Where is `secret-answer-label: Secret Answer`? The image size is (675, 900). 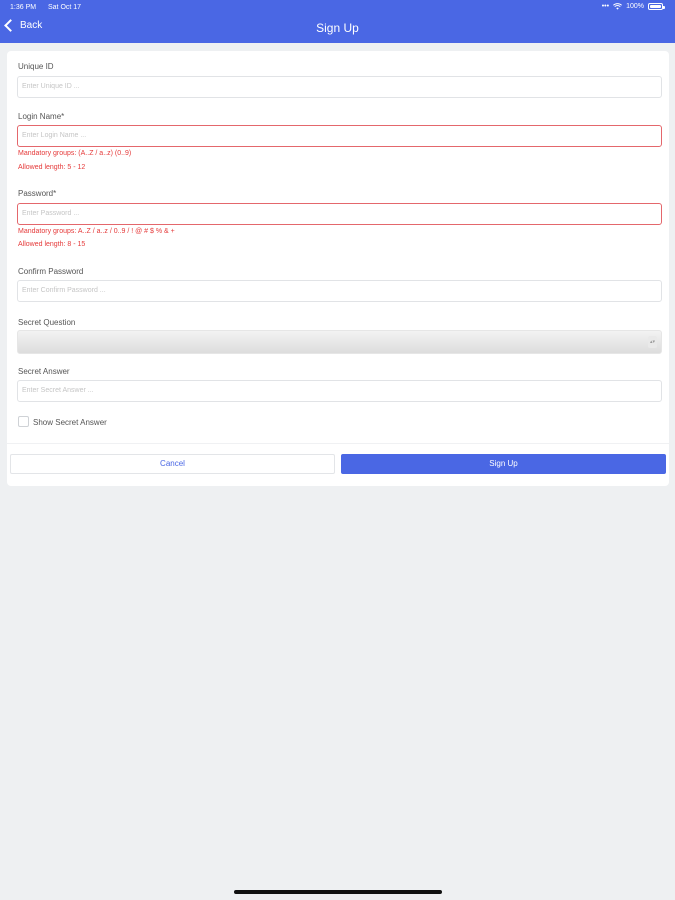 secret-answer-label: Secret Answer is located at coordinates (44, 371).